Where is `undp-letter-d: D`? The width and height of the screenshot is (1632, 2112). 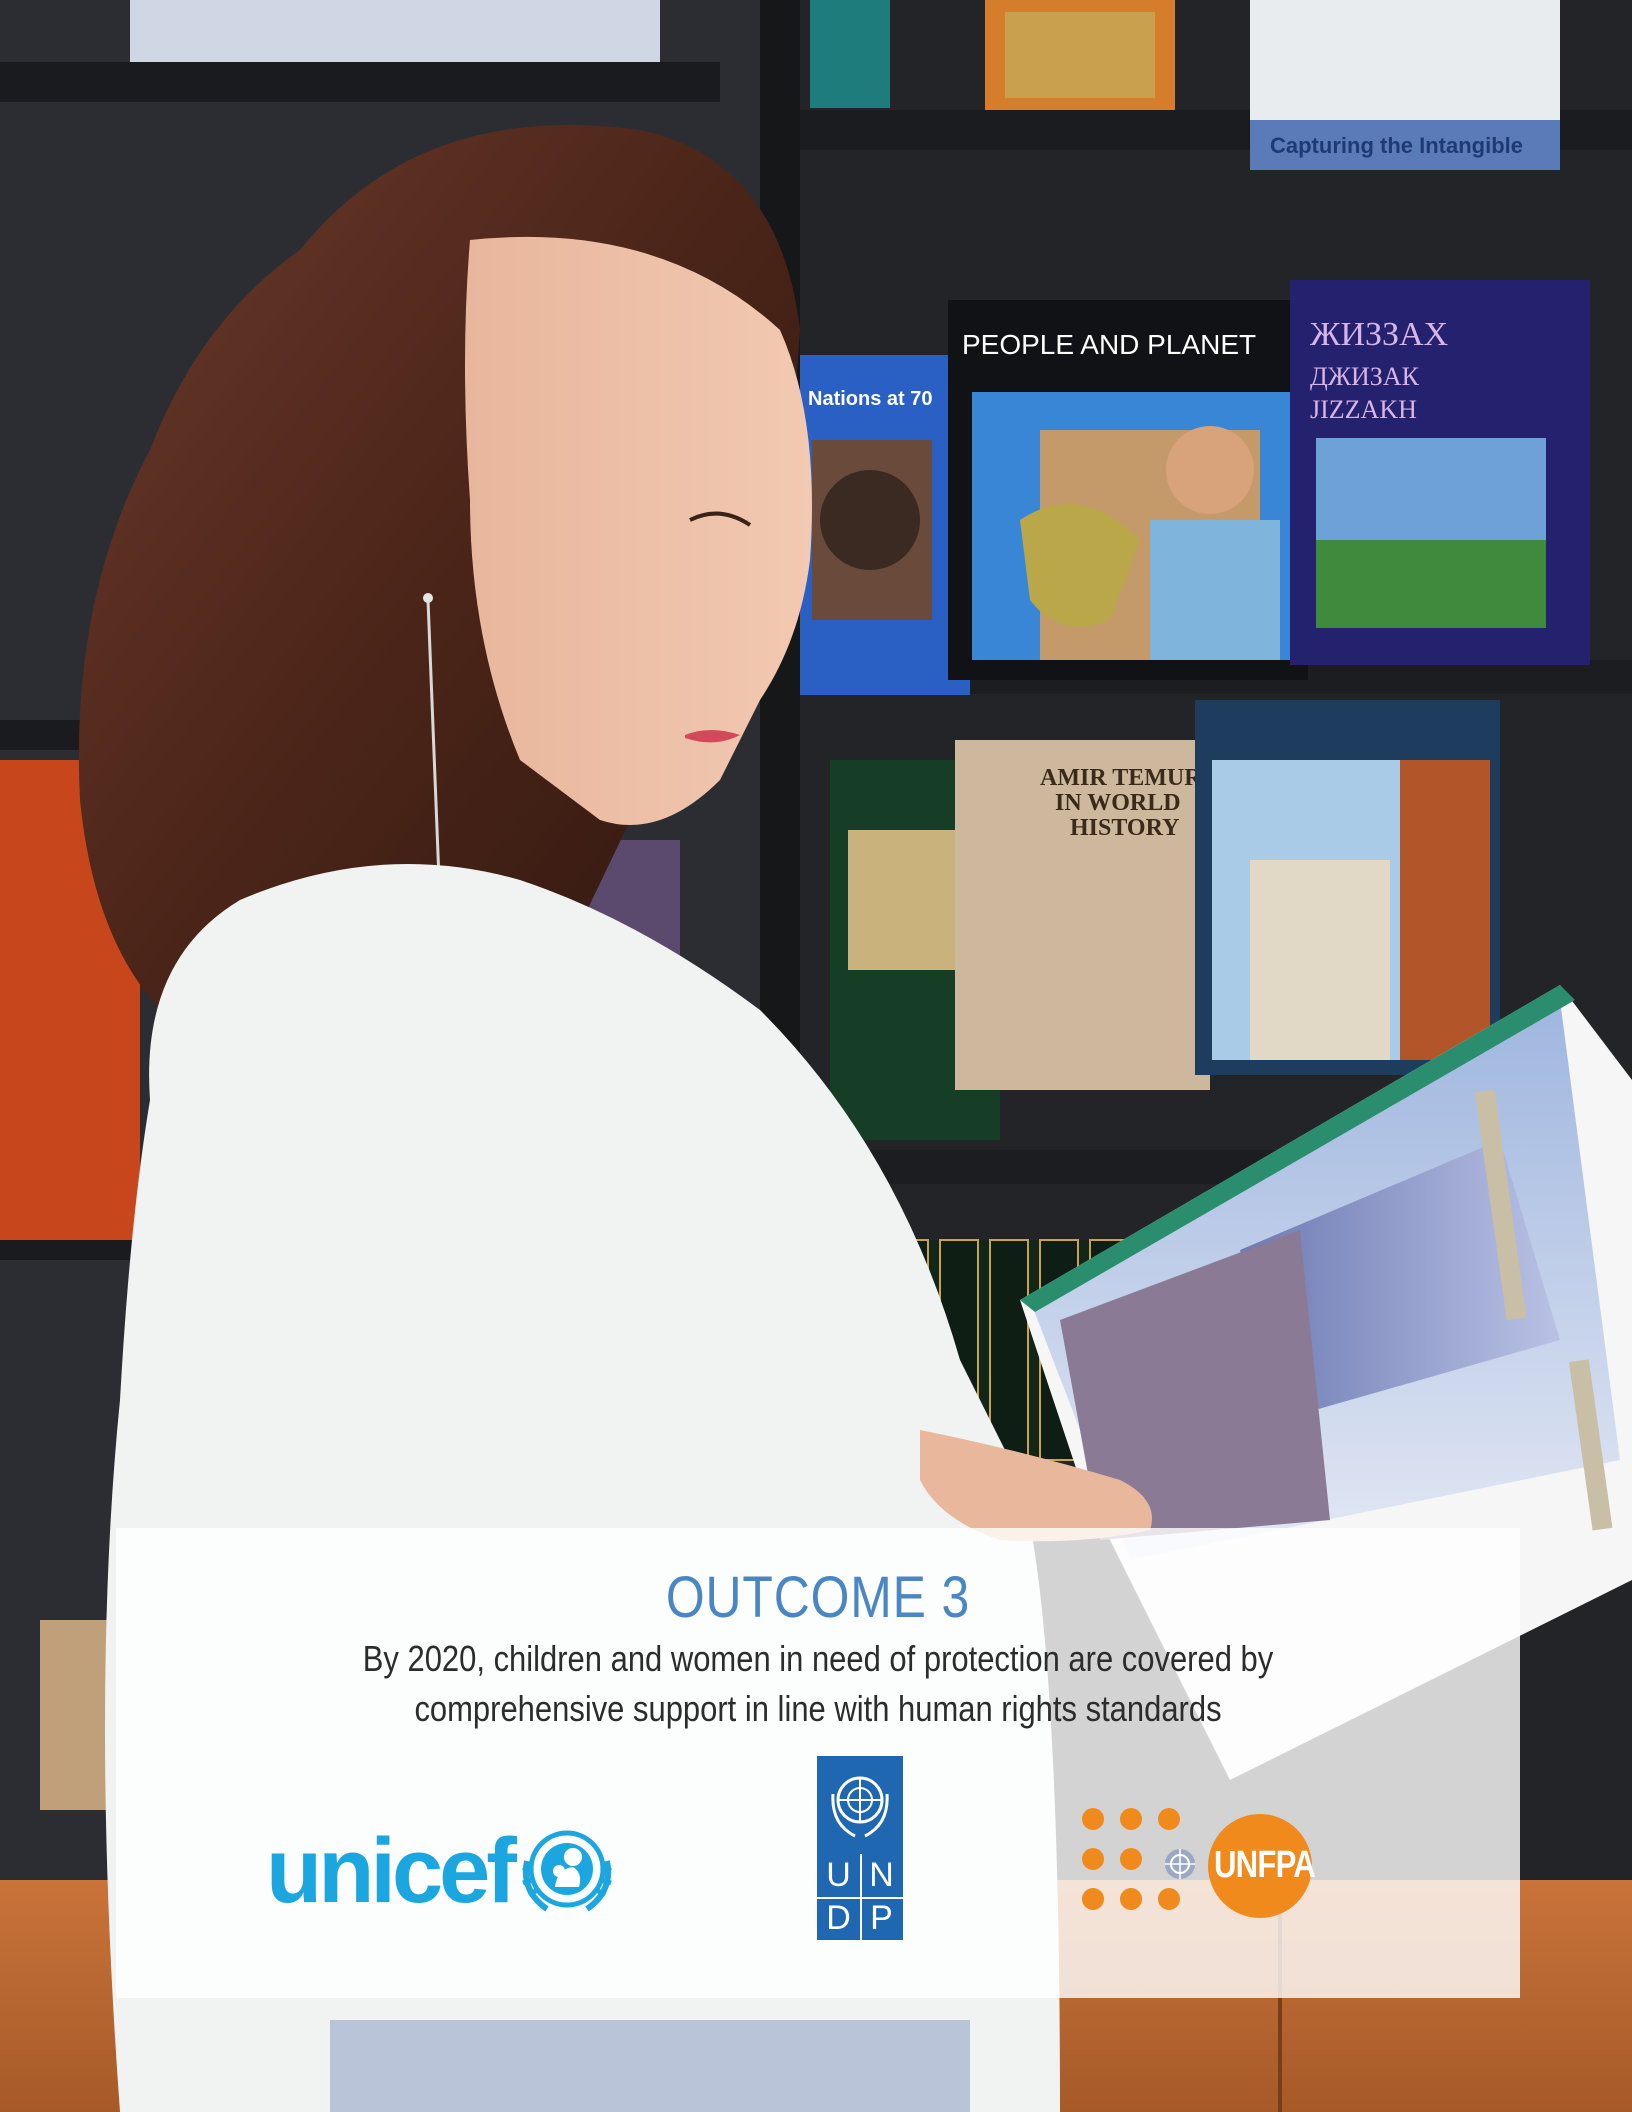
undp-letter-d: D is located at coordinates (839, 1918).